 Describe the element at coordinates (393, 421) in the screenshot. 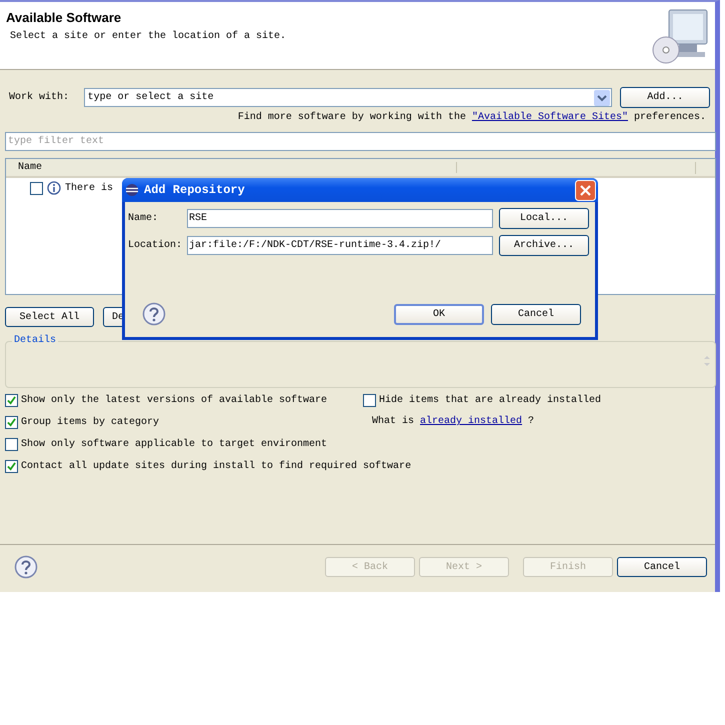

I see `installed-note-text: What is` at that location.